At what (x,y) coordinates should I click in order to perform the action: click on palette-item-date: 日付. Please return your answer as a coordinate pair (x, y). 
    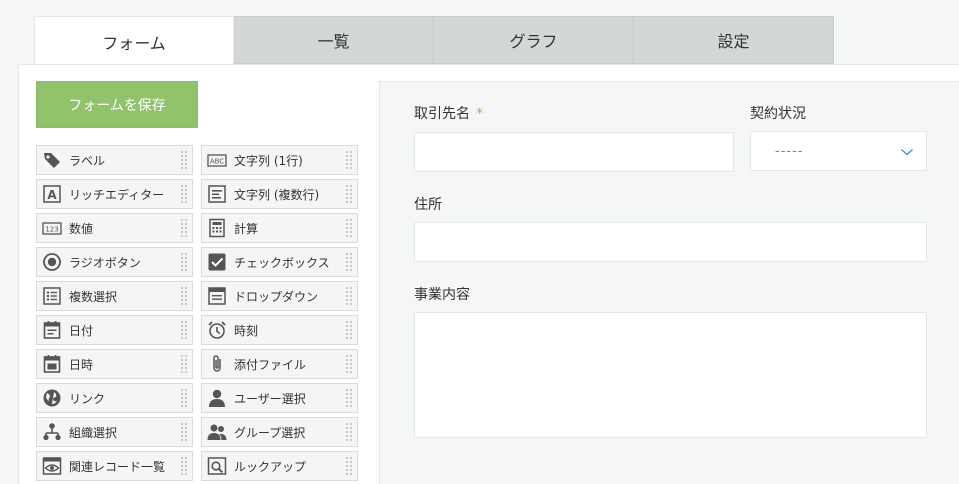
    Looking at the image, I should click on (114, 330).